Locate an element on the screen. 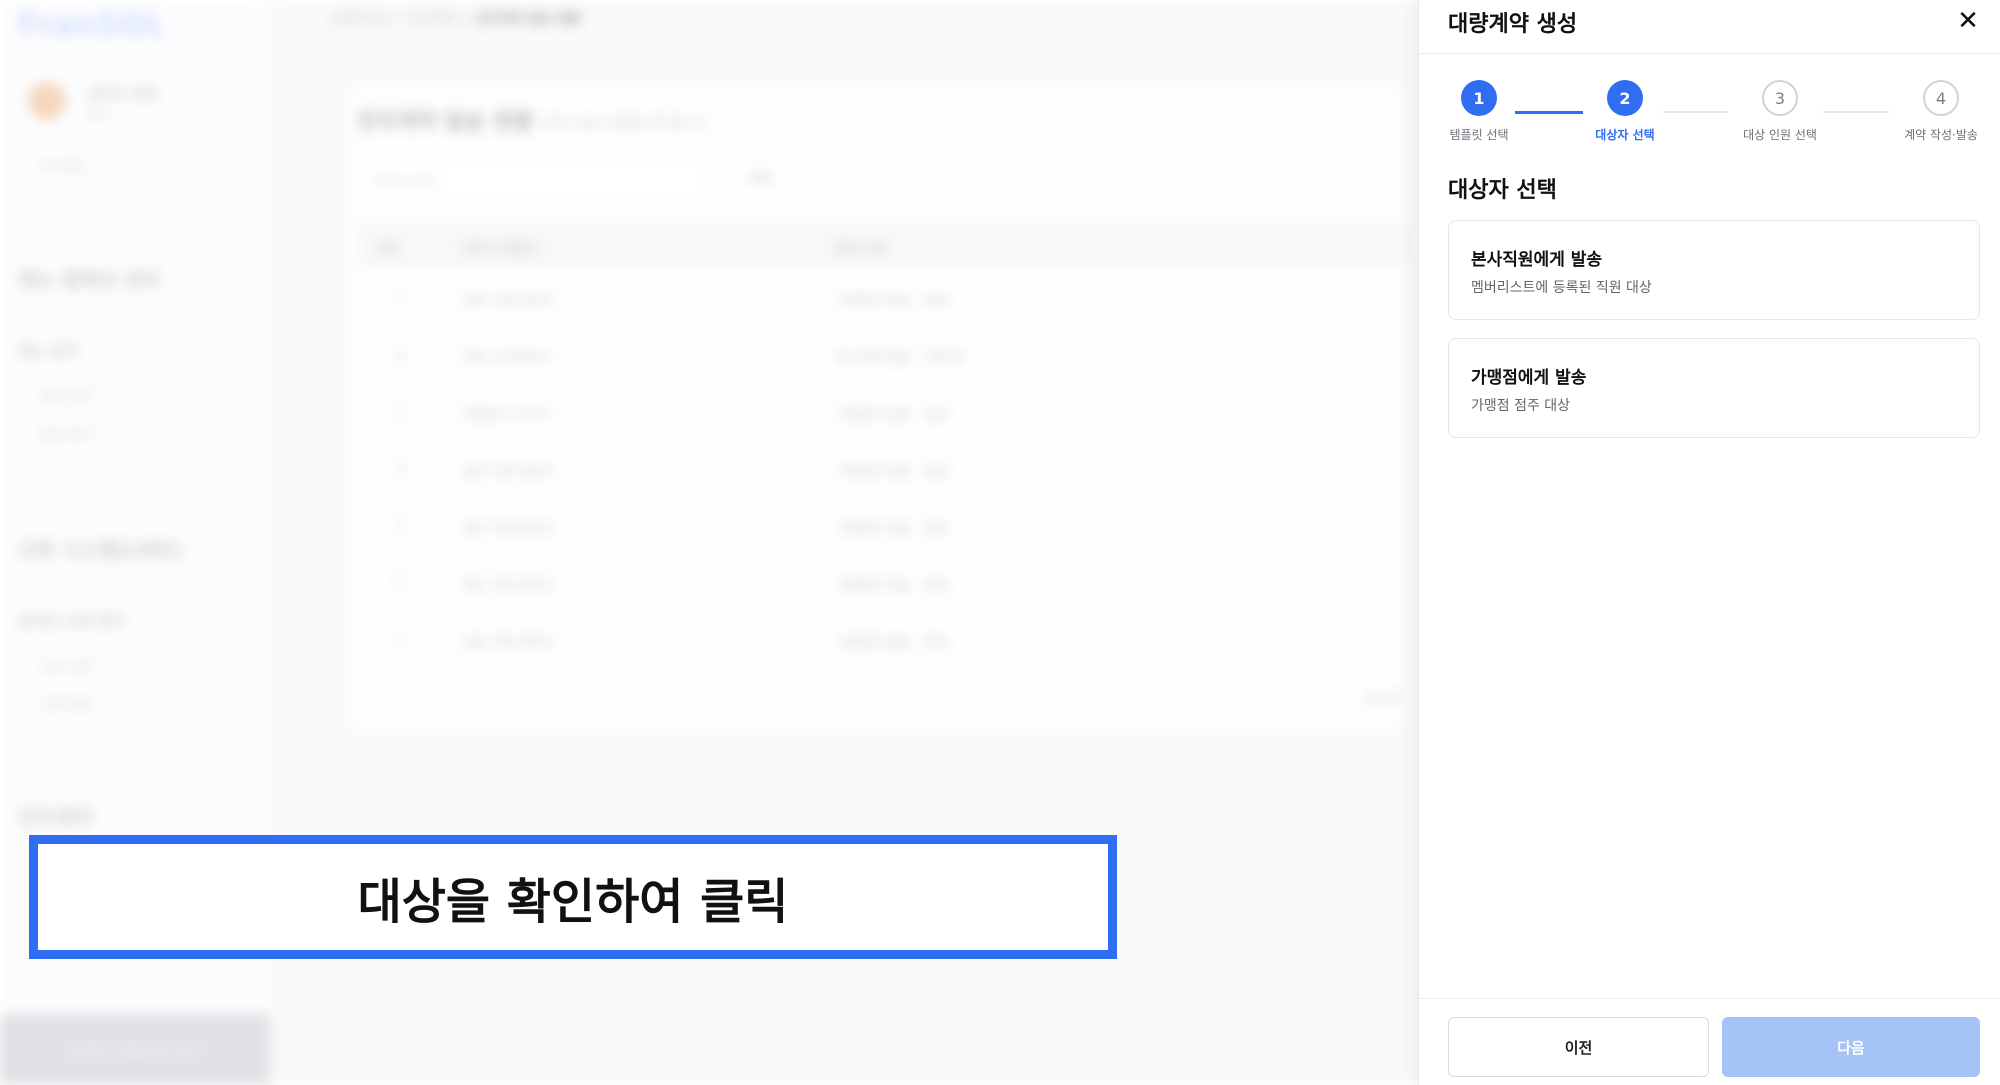  section-title: 대상자 선택 is located at coordinates (1502, 190).